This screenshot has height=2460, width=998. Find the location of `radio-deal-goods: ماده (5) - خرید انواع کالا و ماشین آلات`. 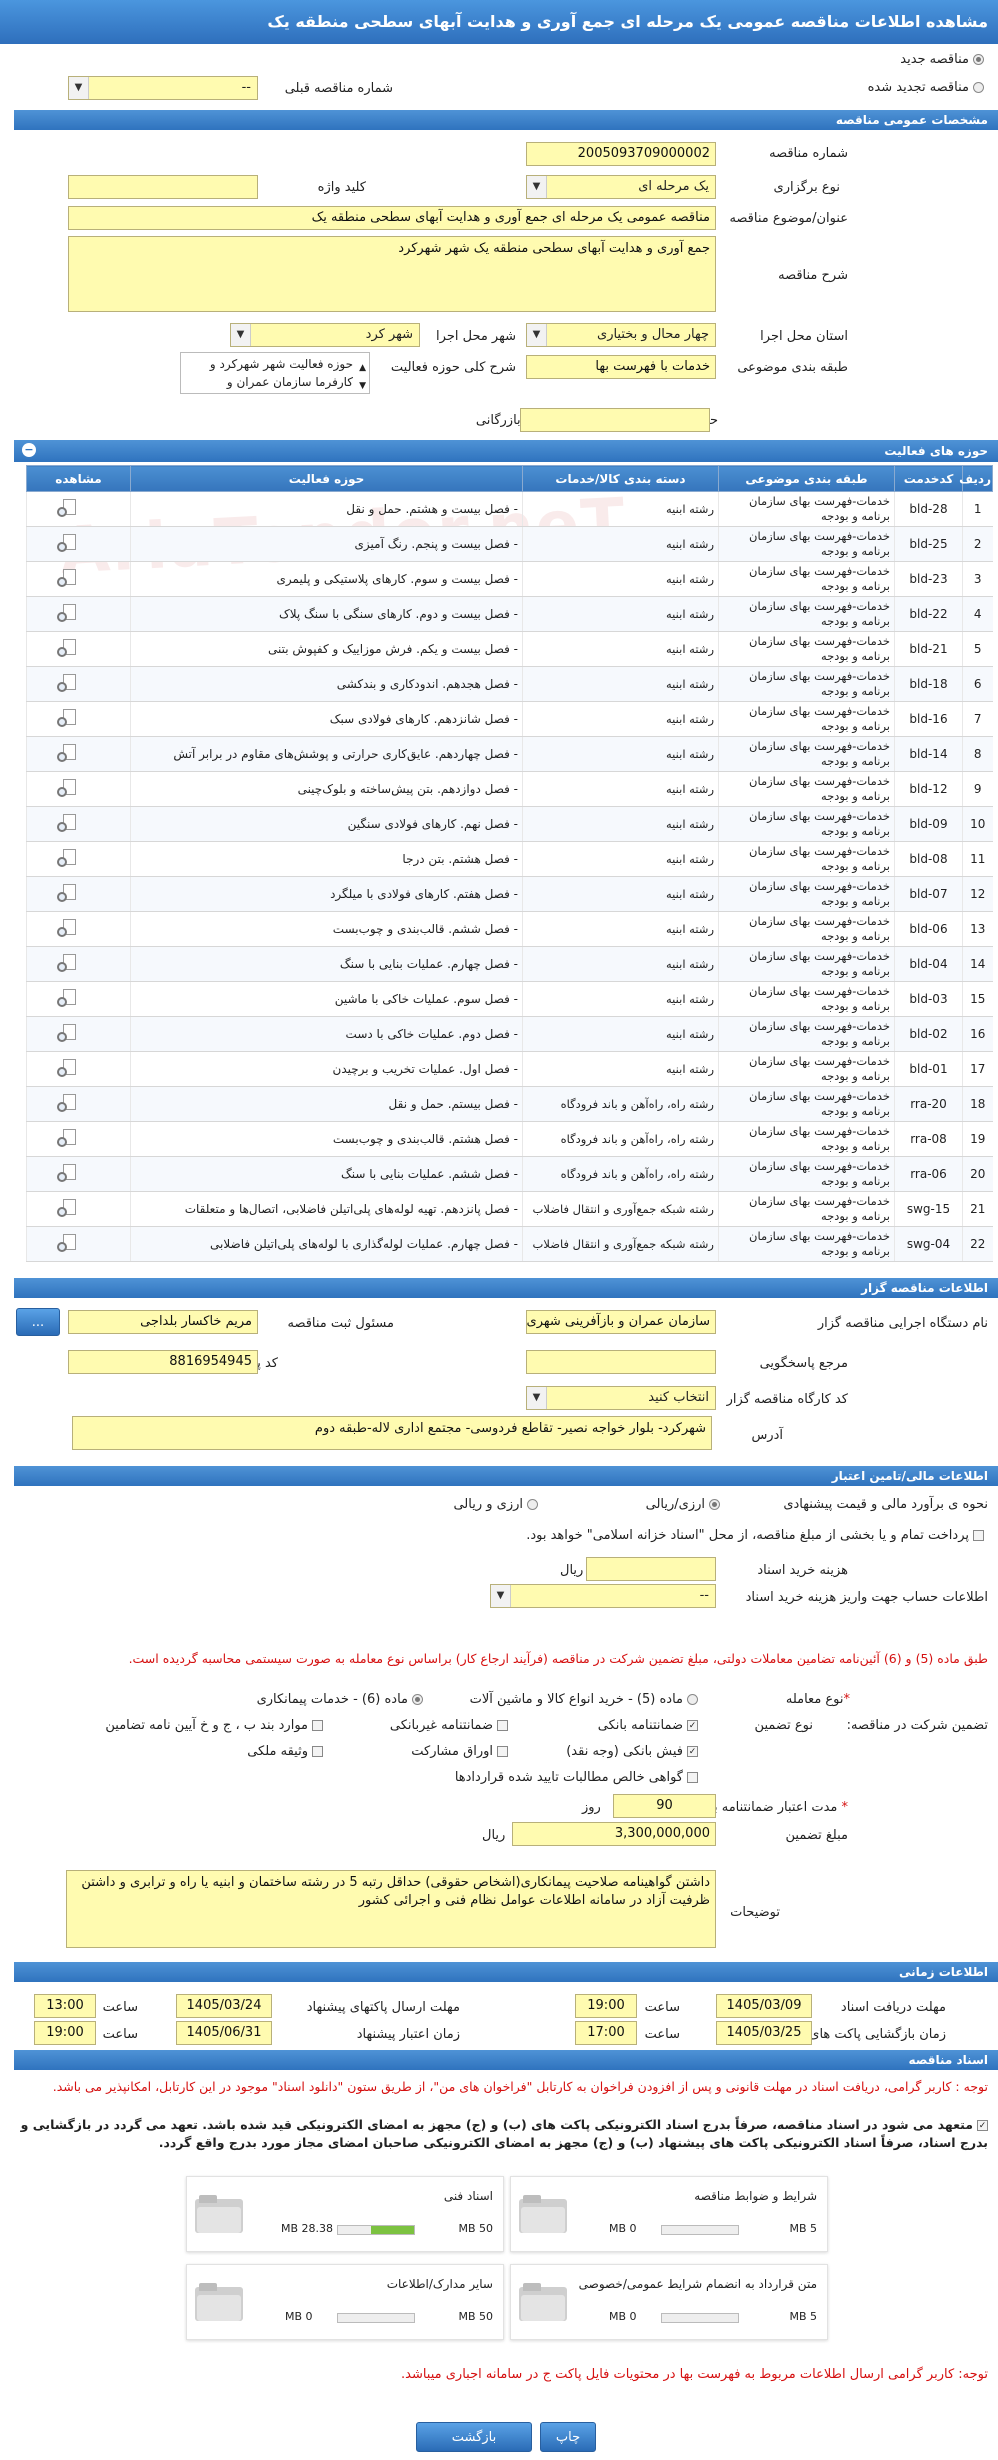

radio-deal-goods: ماده (5) - خرید انواع کالا و ماشین آلات is located at coordinates (584, 1699).